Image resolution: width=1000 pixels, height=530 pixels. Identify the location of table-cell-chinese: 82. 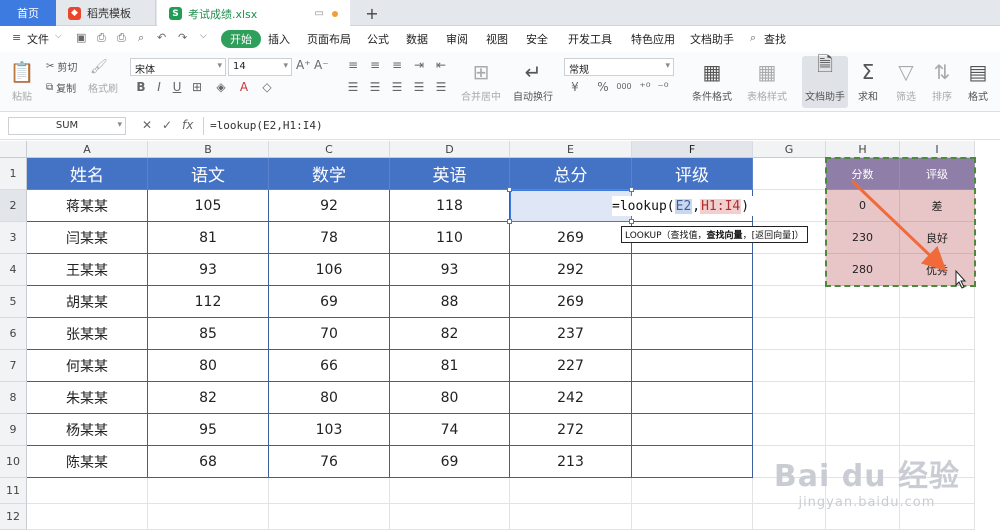
(208, 398).